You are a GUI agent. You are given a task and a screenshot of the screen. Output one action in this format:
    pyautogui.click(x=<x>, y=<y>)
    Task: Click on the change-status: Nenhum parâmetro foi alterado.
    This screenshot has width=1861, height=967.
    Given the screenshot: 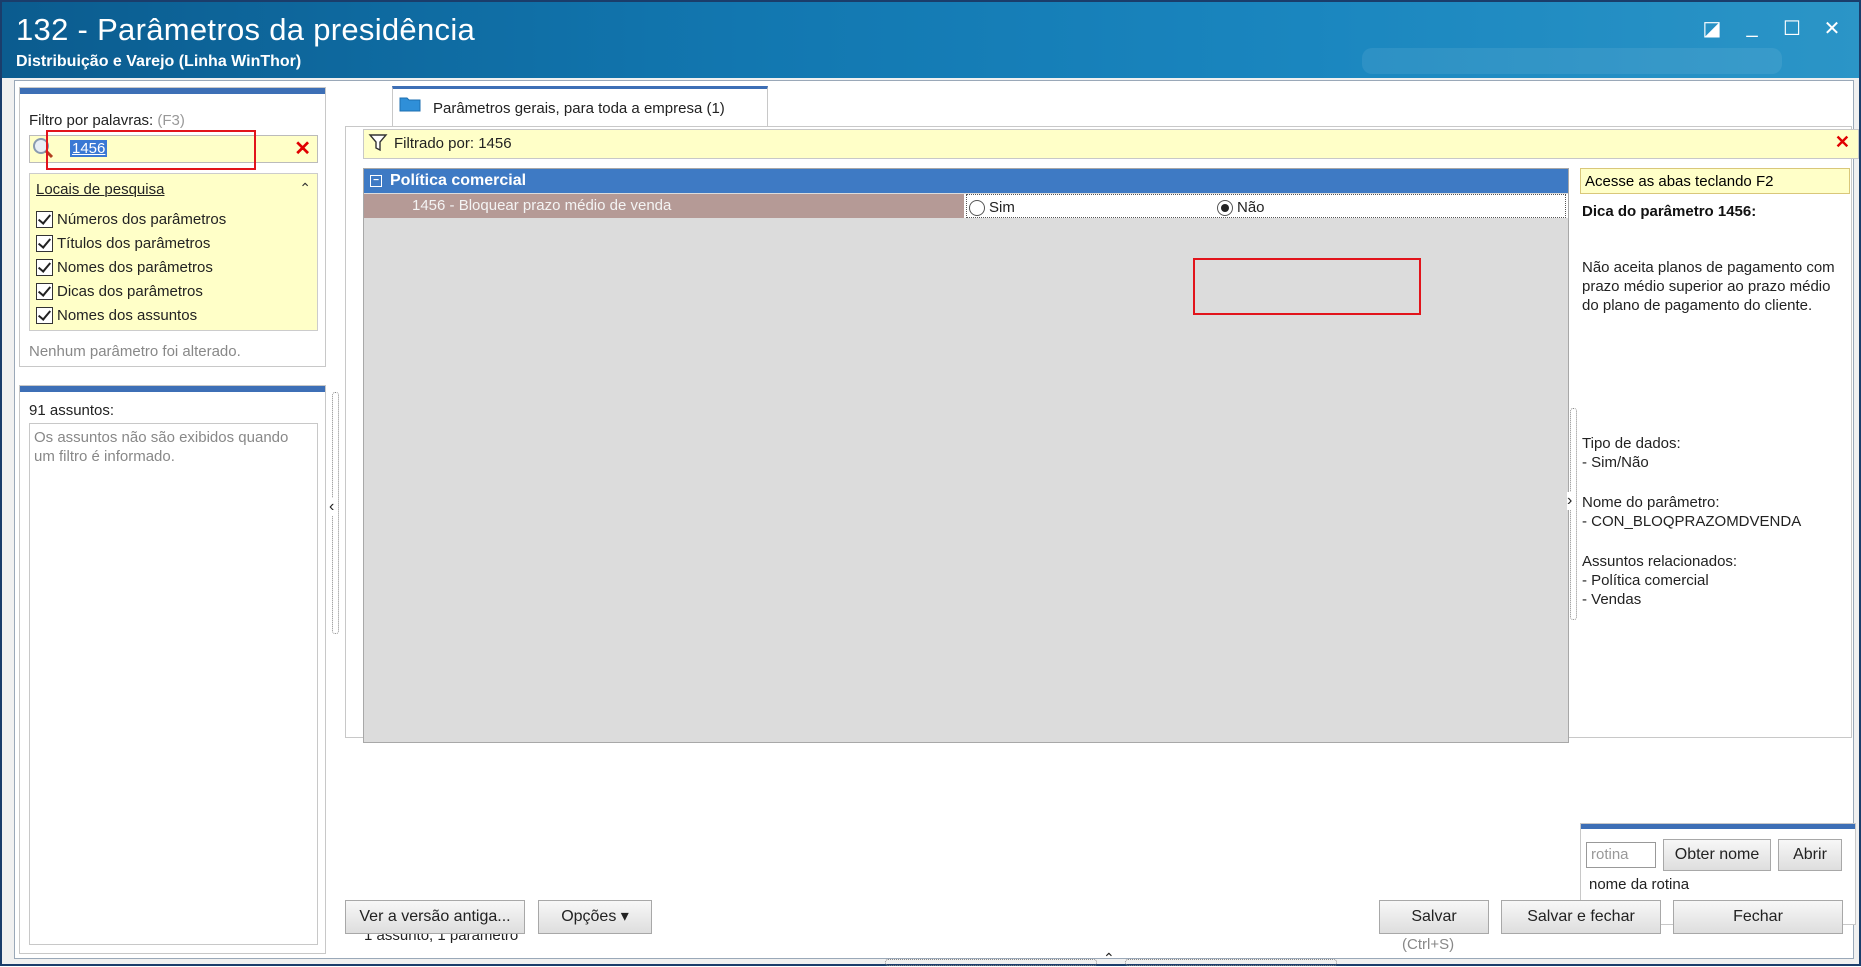 What is the action you would take?
    pyautogui.click(x=135, y=351)
    